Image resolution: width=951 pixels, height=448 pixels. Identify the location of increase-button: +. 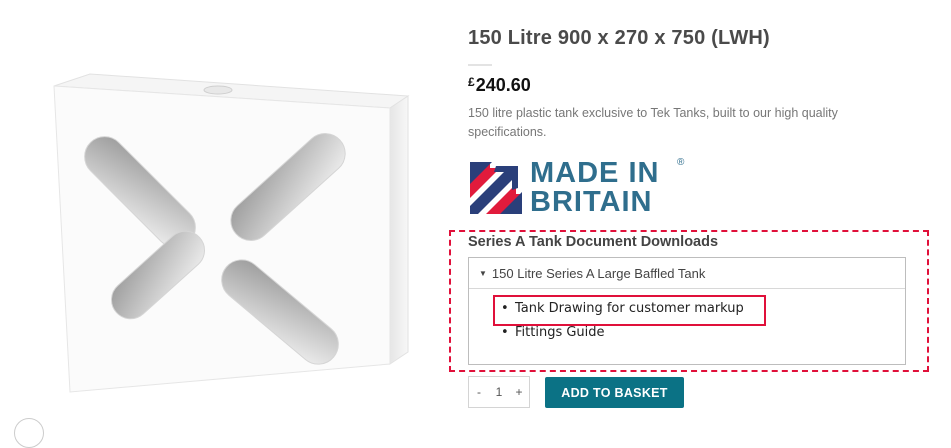
(519, 392).